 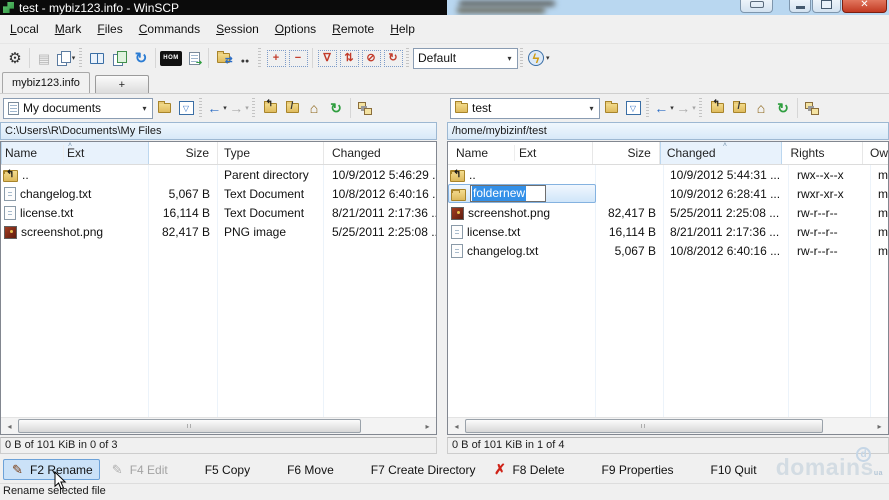 I want to click on new-session-tab: +, so click(x=121, y=84).